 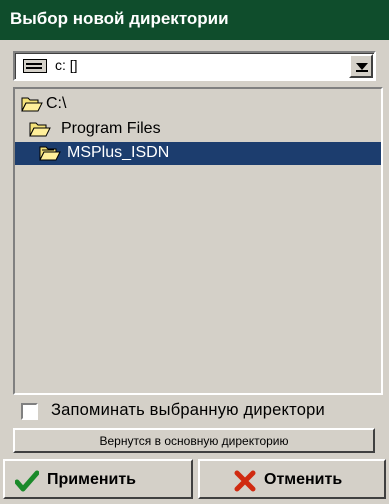 I want to click on drive-icon, so click(x=35, y=66).